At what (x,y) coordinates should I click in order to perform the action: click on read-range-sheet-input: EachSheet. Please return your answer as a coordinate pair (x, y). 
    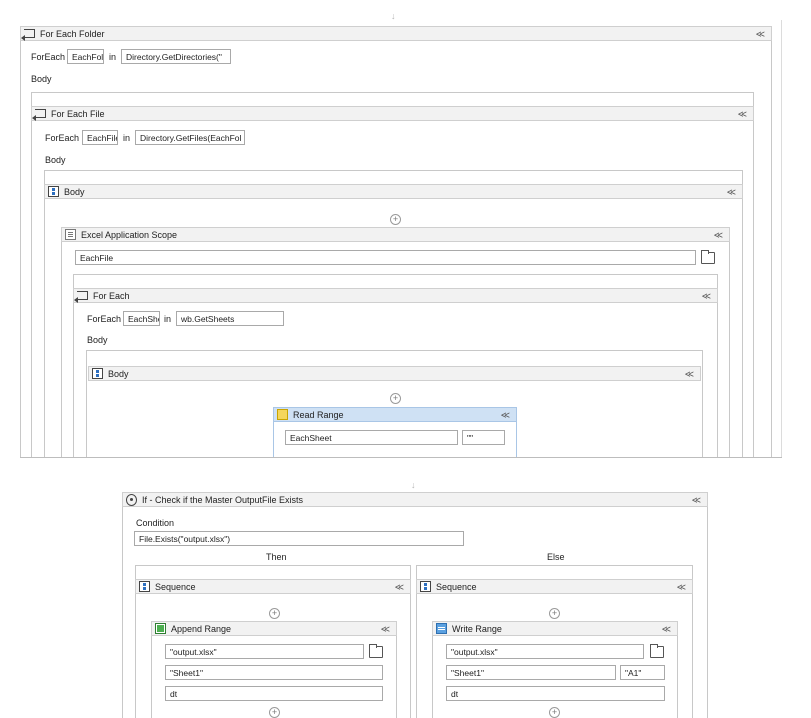
    Looking at the image, I should click on (371, 437).